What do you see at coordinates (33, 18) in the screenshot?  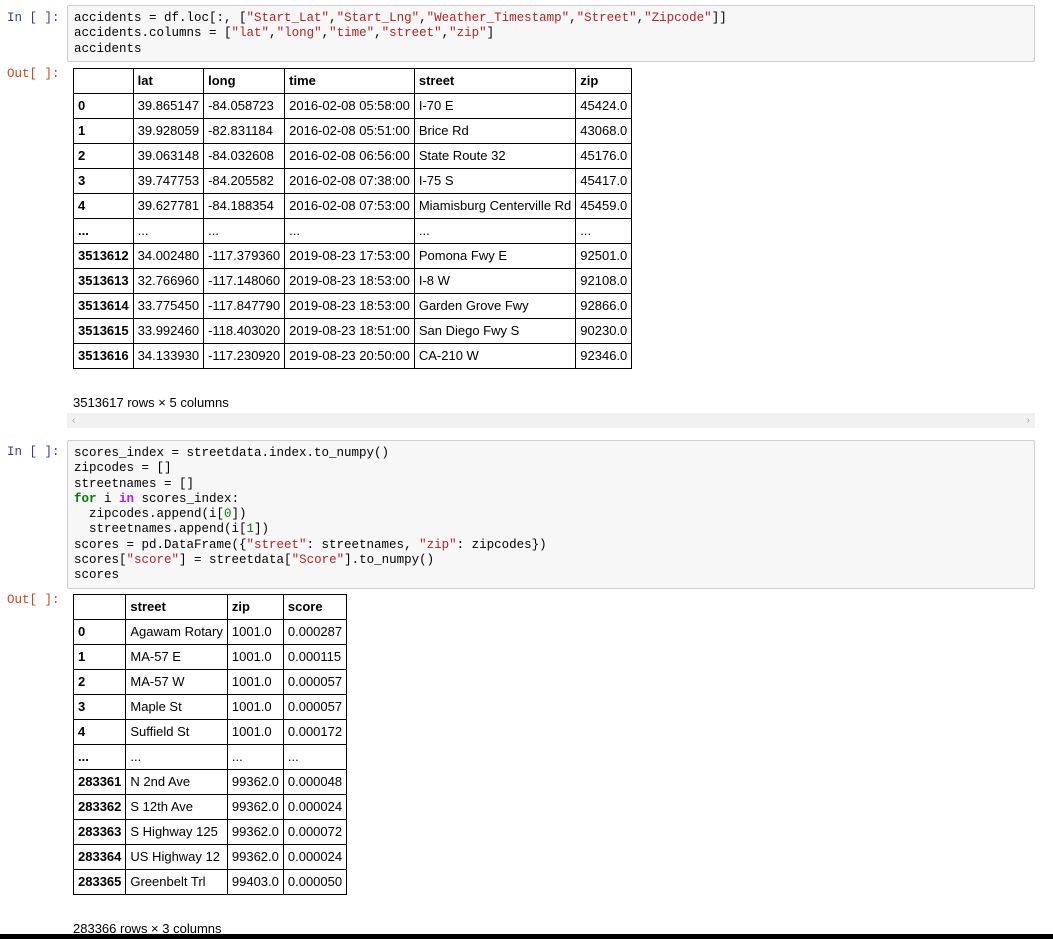 I see `input-prompt-1: In [ ]:` at bounding box center [33, 18].